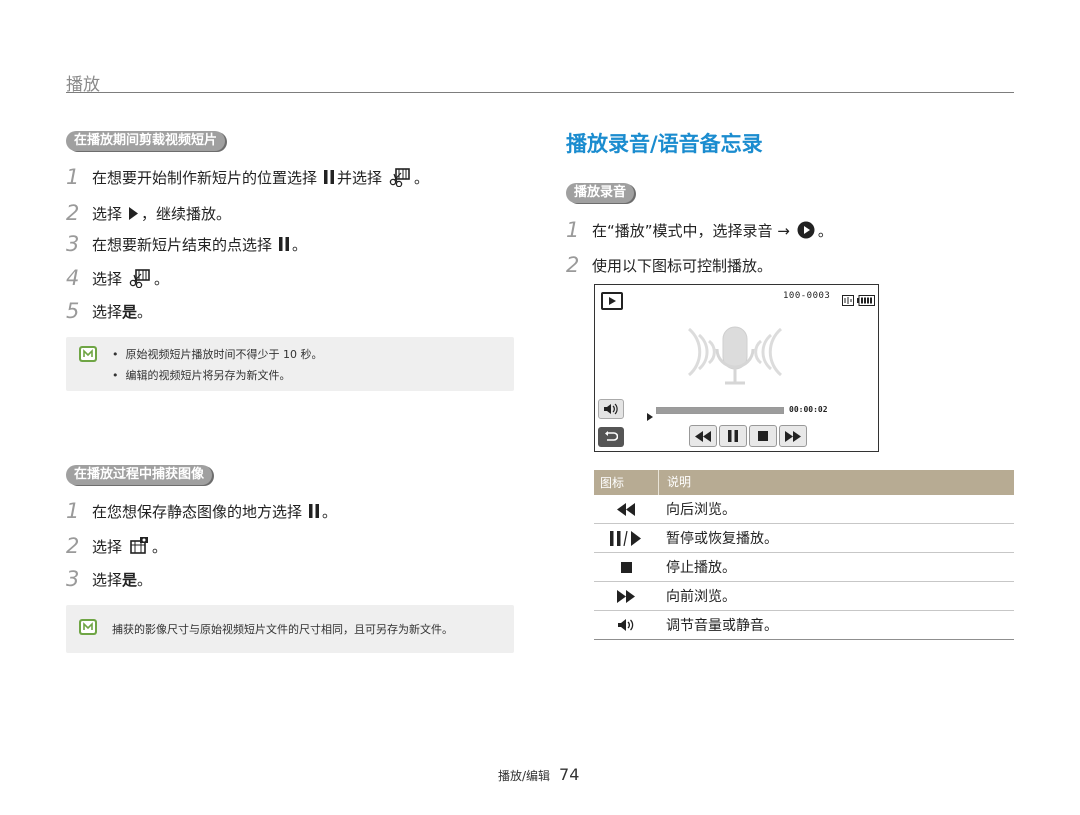 The image size is (1080, 815). I want to click on progress-bar, so click(720, 410).